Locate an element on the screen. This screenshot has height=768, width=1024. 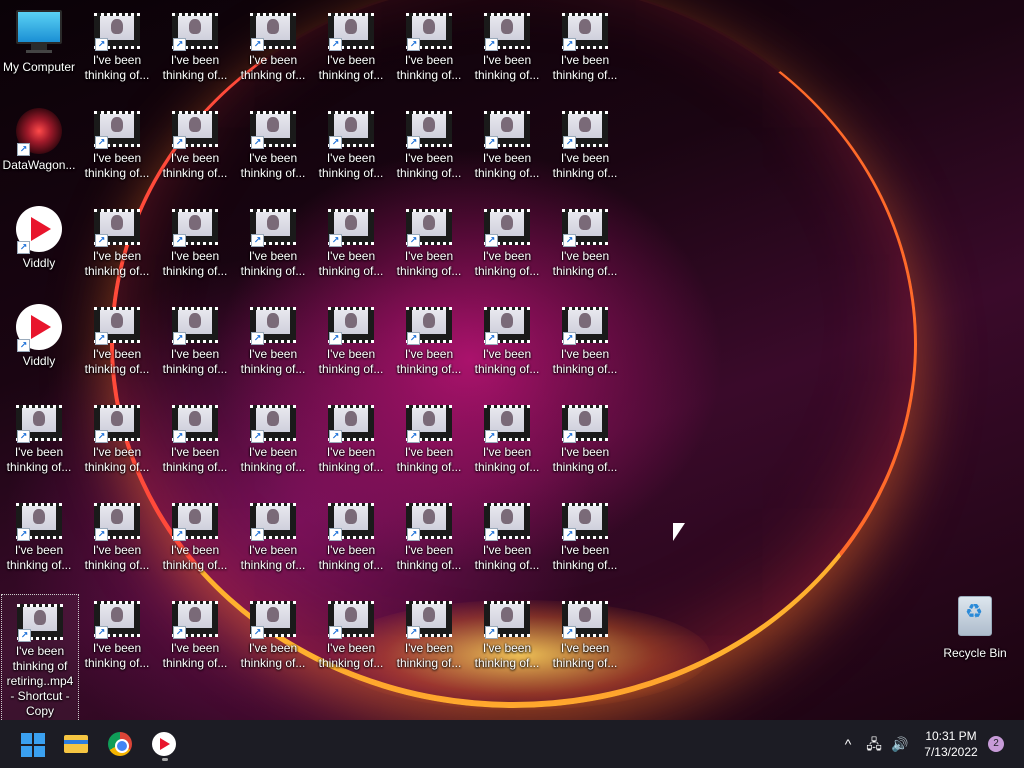
file-explorer-button is located at coordinates (76, 744).